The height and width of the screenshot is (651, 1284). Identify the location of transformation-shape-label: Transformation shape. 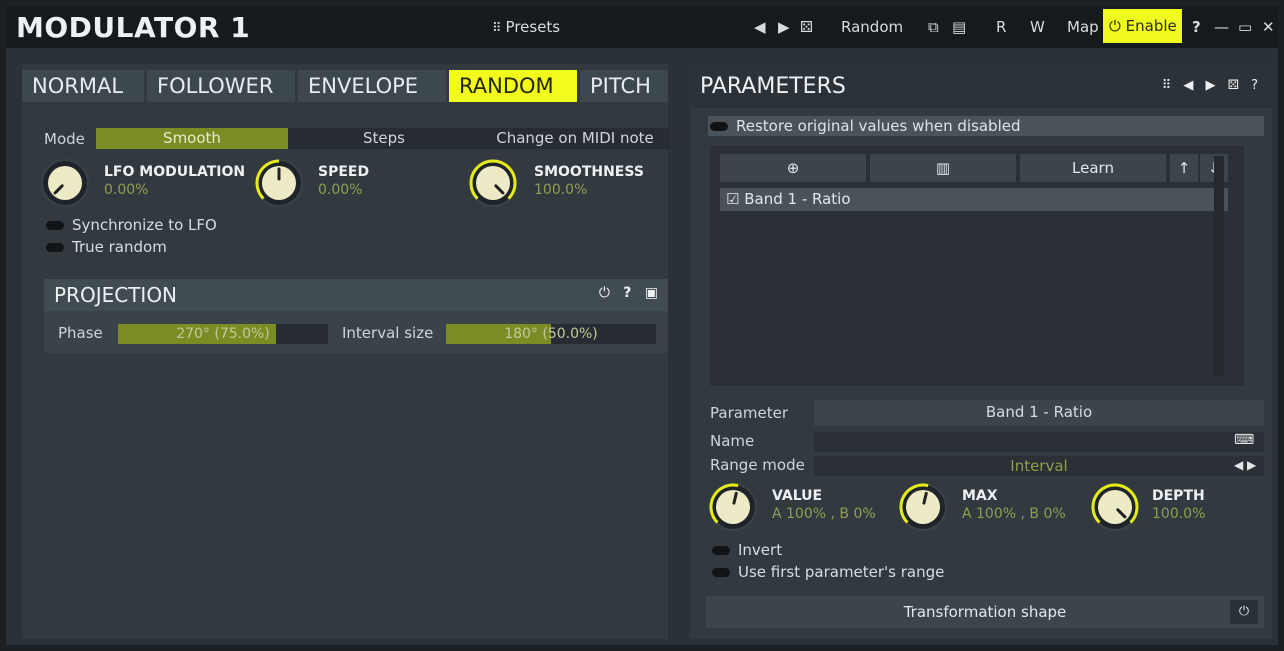
(985, 612).